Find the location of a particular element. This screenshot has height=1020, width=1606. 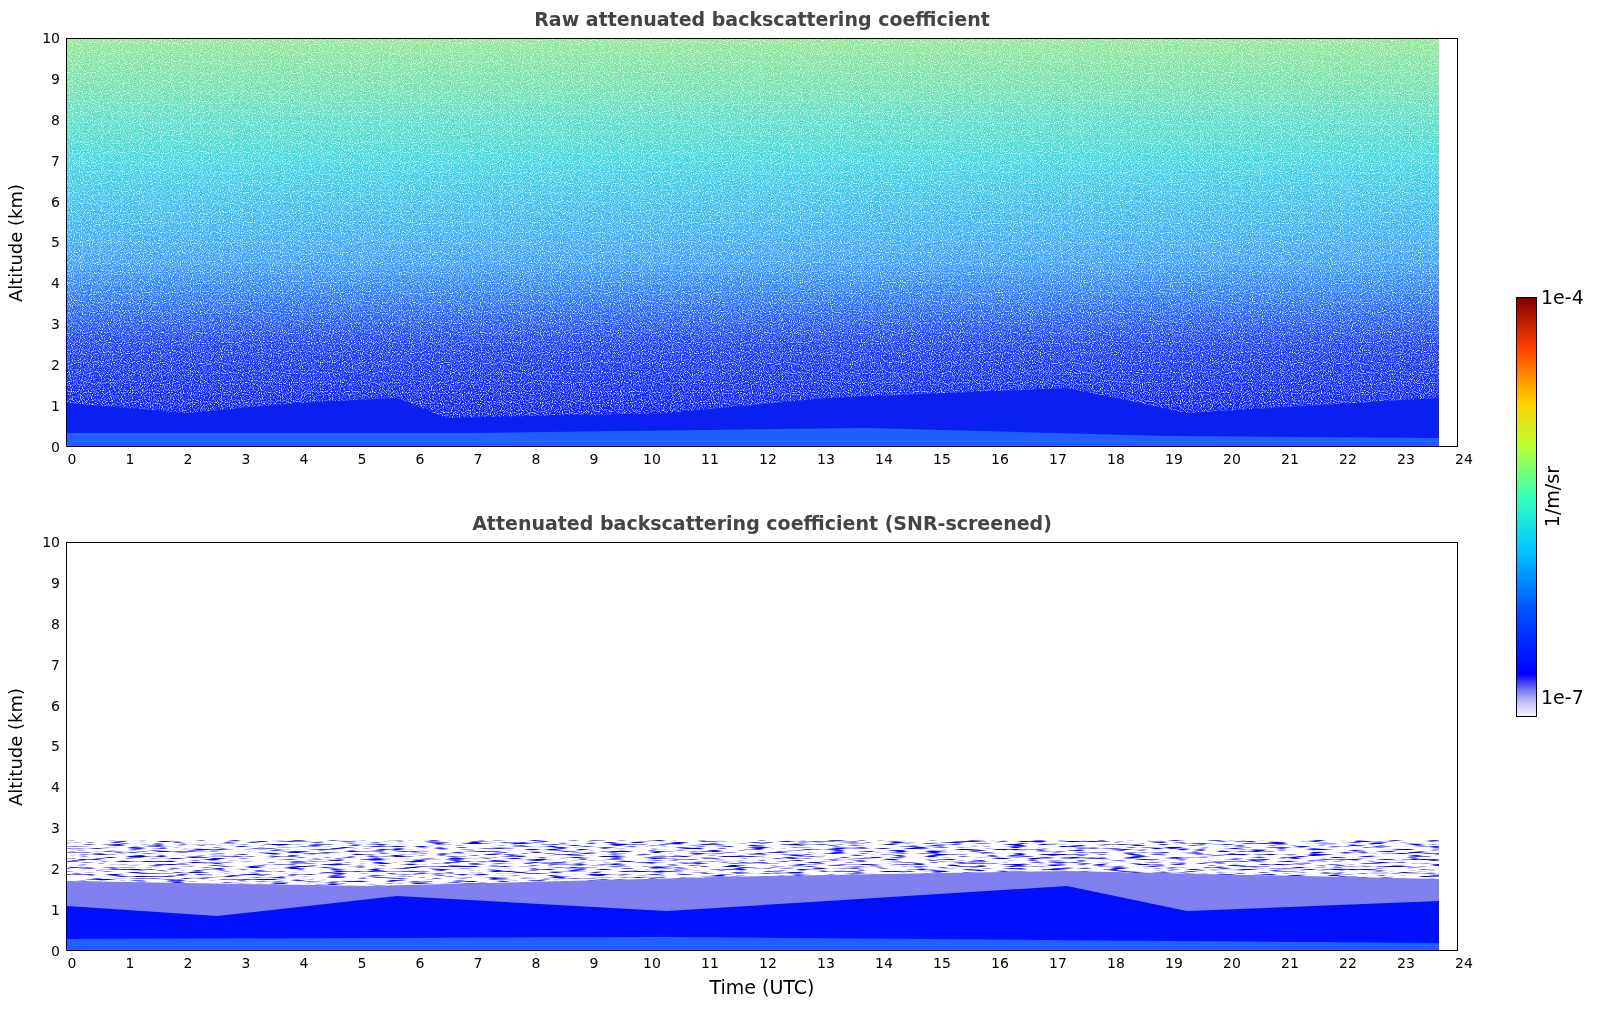

colorbar-min-label: 1e-7 is located at coordinates (1562, 697).